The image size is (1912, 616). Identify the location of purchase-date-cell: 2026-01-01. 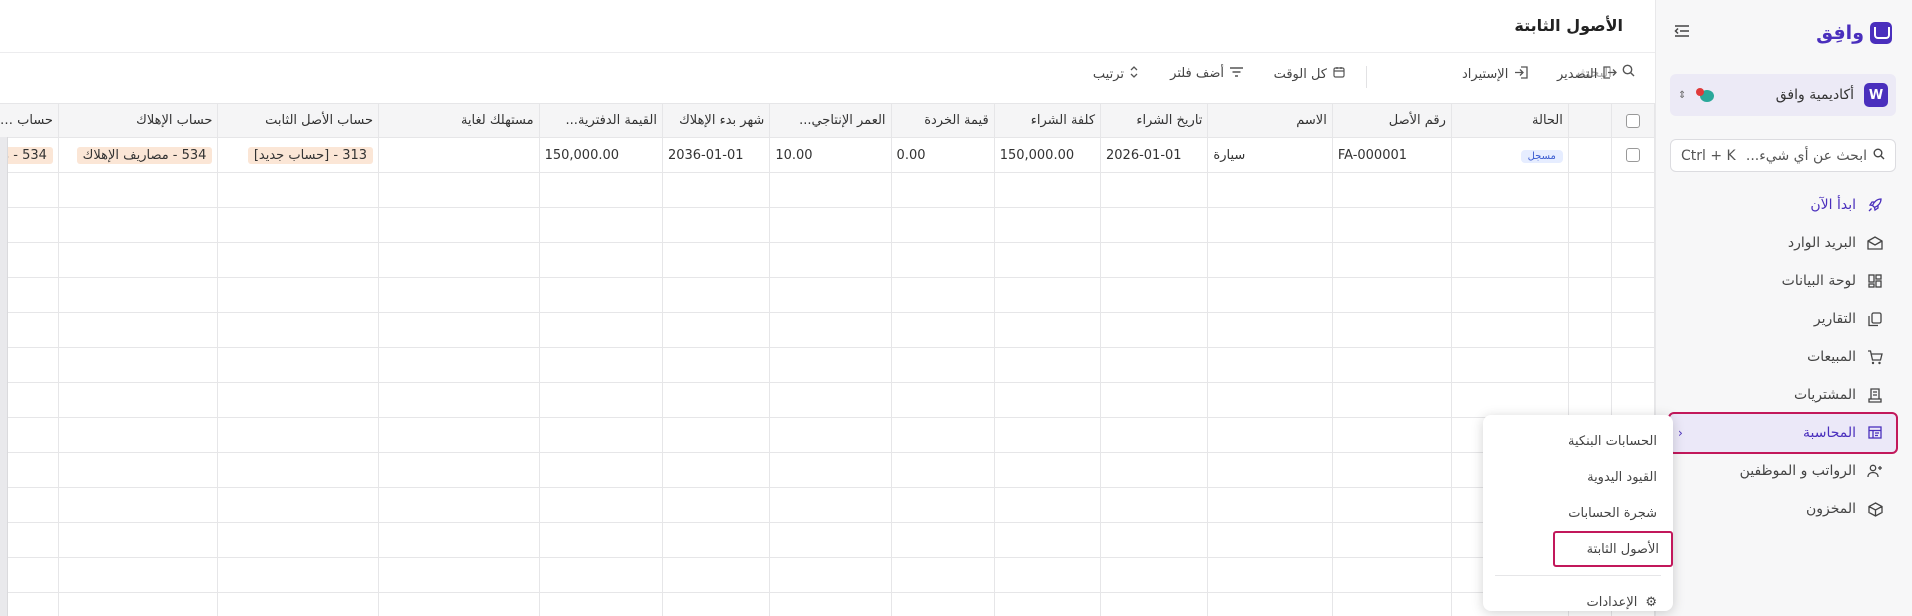
(1154, 155).